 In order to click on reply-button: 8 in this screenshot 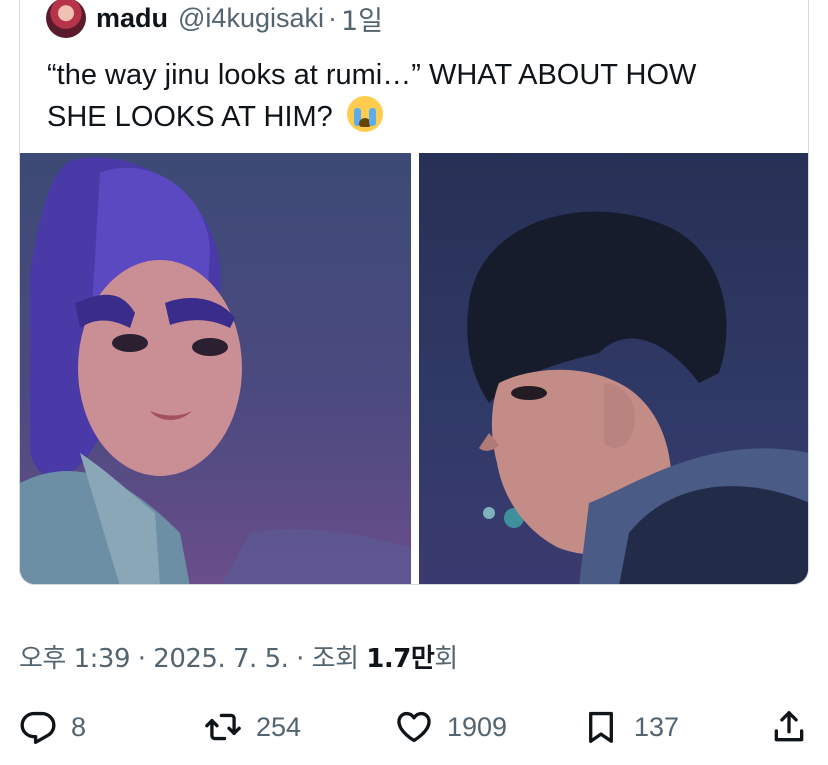, I will do `click(52, 727)`.